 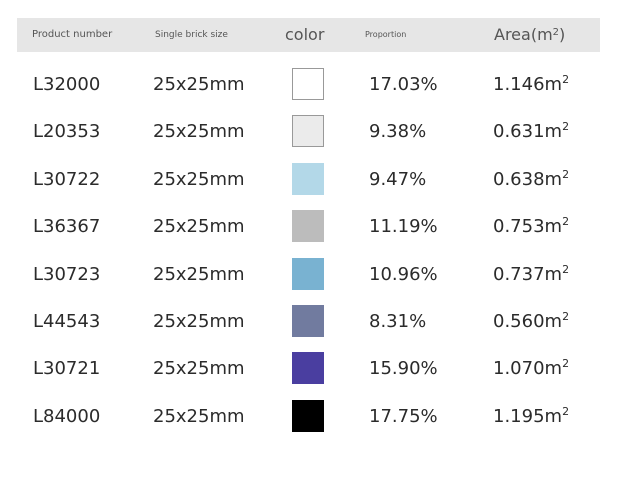 I want to click on area-cell: 0.737m2, so click(x=531, y=275).